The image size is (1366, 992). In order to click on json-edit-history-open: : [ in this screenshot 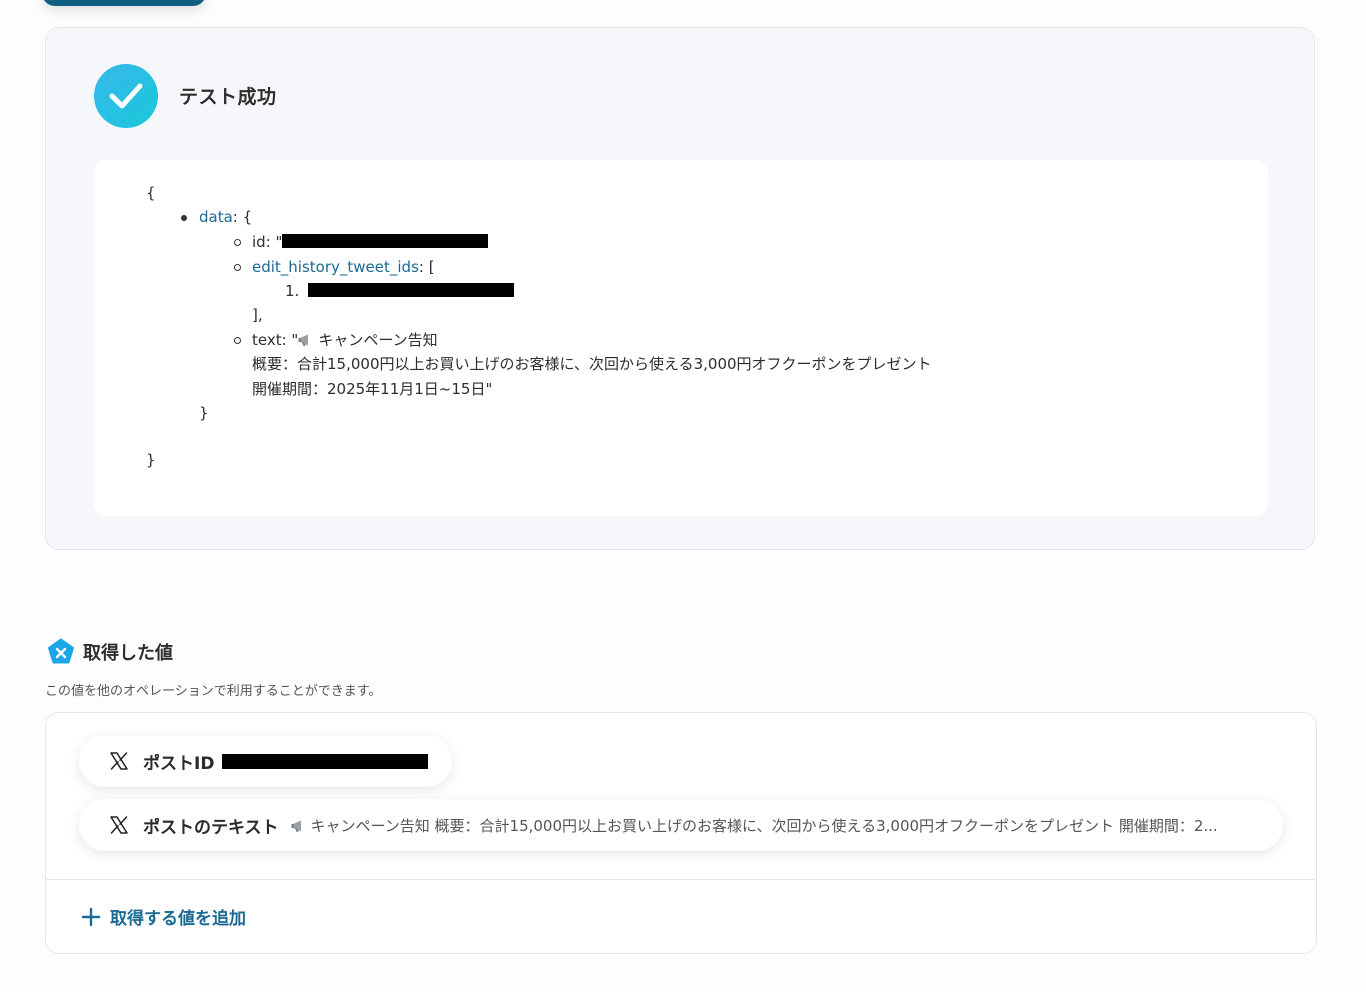, I will do `click(426, 267)`.